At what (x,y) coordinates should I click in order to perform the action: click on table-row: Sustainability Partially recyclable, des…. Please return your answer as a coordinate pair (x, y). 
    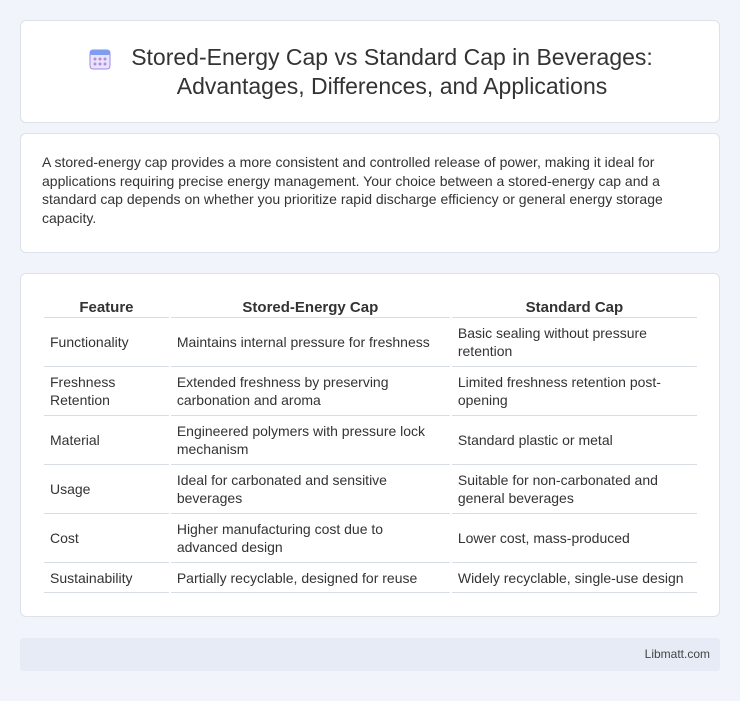
    Looking at the image, I should click on (370, 578).